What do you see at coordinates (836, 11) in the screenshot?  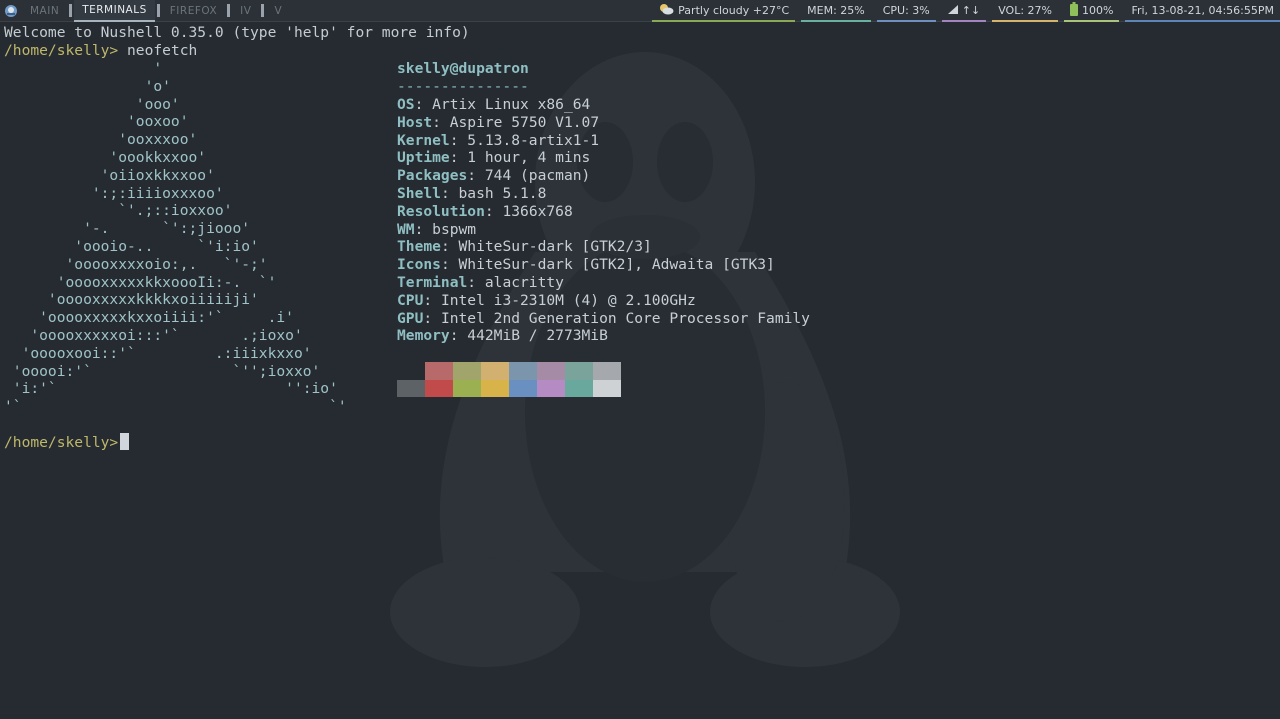 I see `memory-module: MEM: 25%` at bounding box center [836, 11].